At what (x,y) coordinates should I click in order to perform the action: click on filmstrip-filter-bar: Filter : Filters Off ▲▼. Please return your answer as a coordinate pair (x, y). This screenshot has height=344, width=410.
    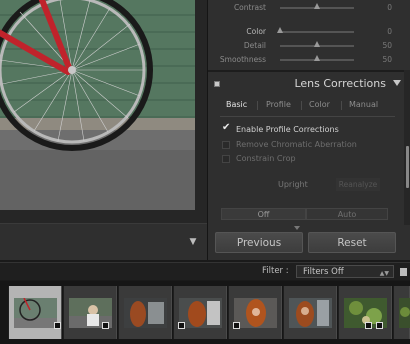
    Looking at the image, I should click on (205, 271).